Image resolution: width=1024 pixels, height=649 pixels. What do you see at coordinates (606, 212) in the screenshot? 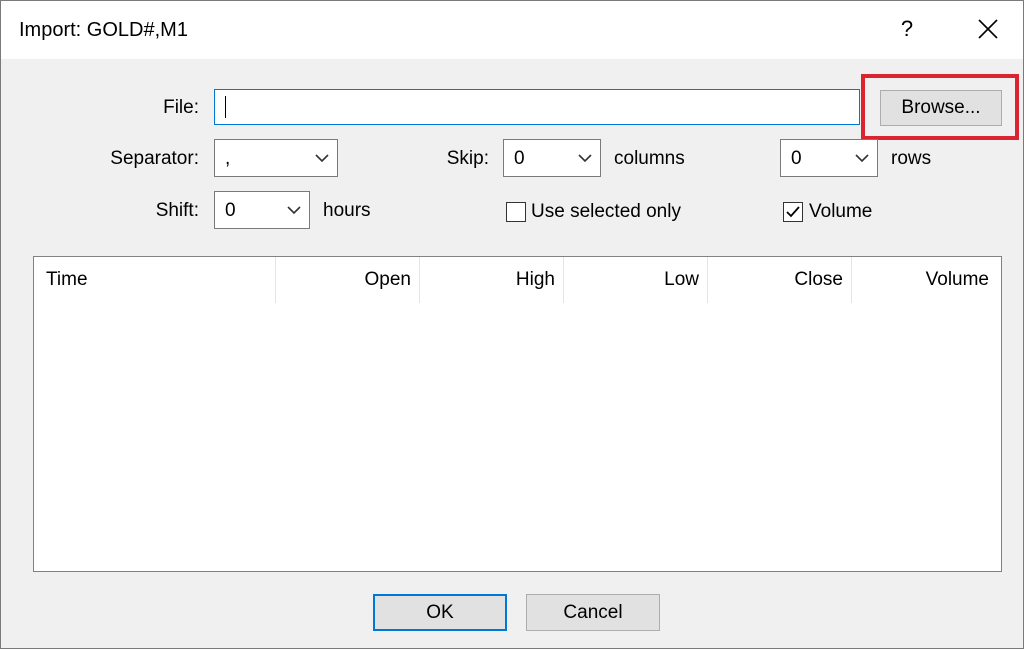
I see `use-selected-only-label: Use selected only` at bounding box center [606, 212].